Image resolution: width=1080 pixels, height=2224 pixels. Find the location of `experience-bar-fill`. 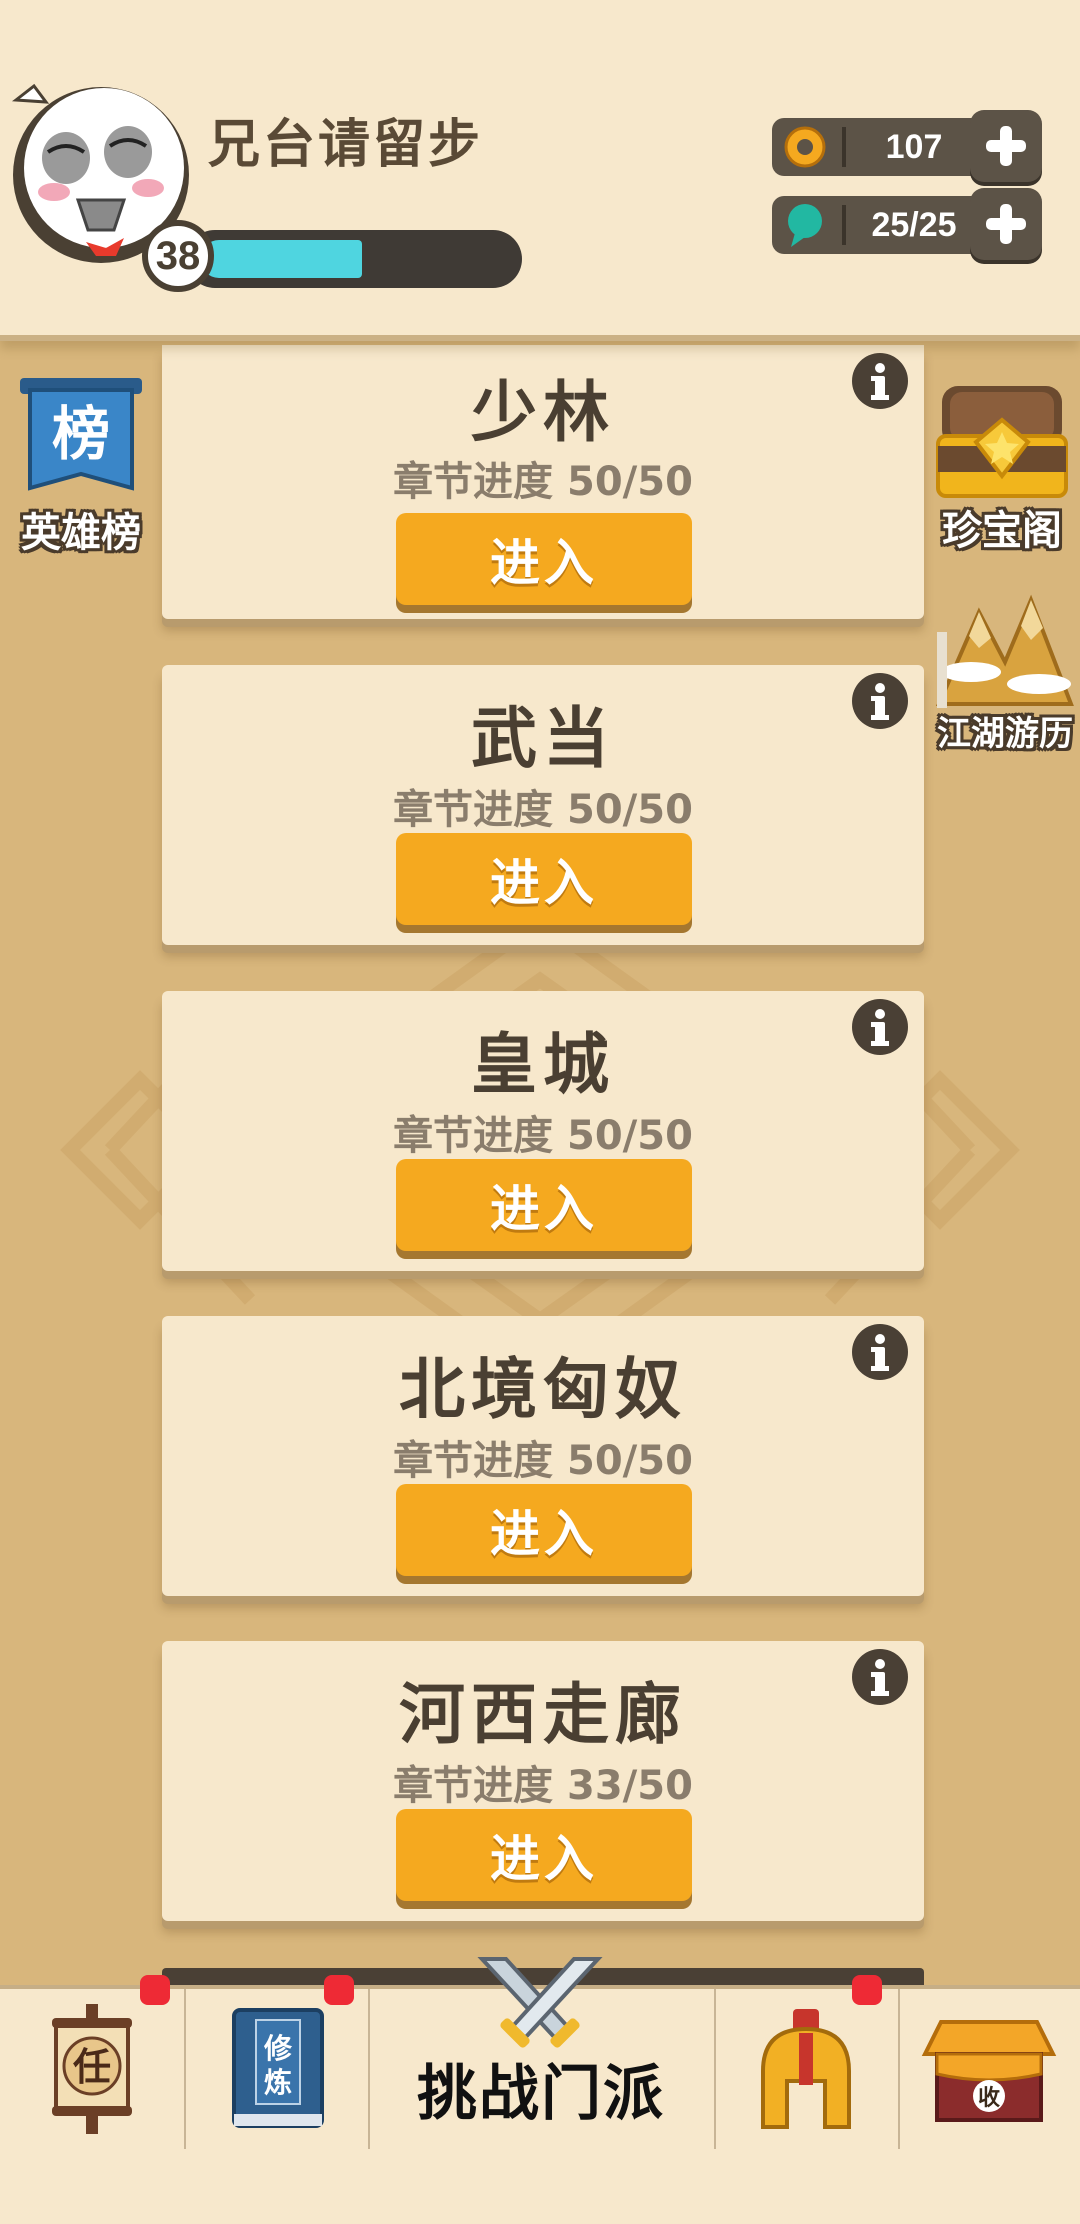

experience-bar-fill is located at coordinates (281, 259).